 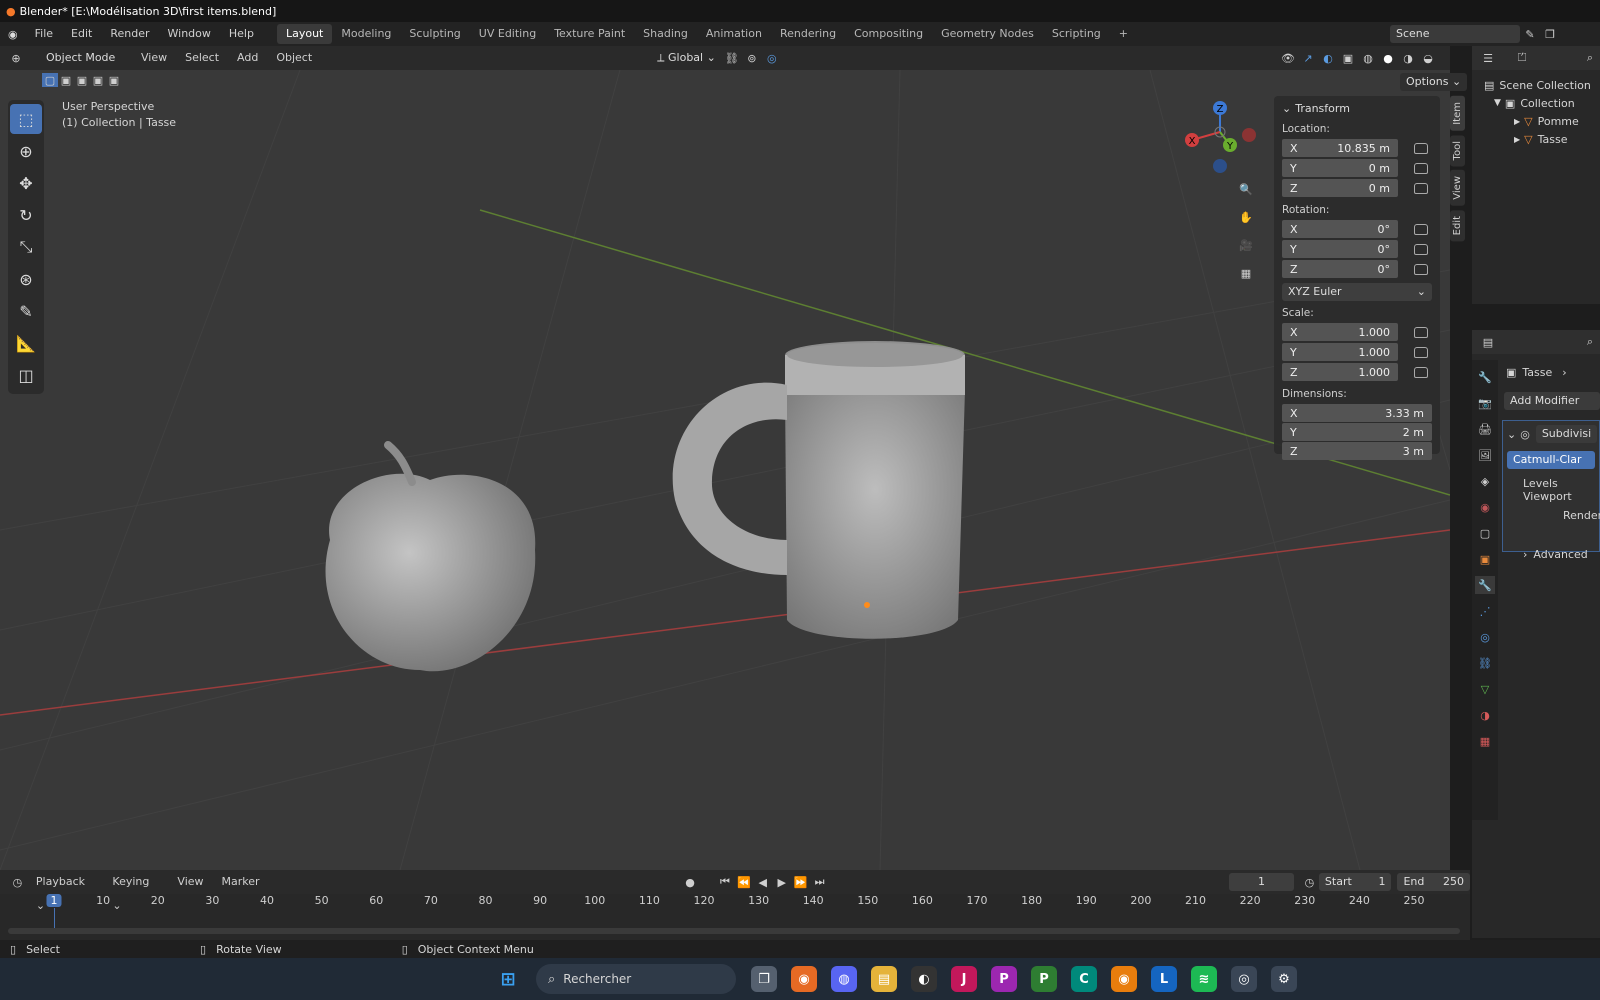 What do you see at coordinates (154, 58) in the screenshot?
I see `vp-menu-view: View` at bounding box center [154, 58].